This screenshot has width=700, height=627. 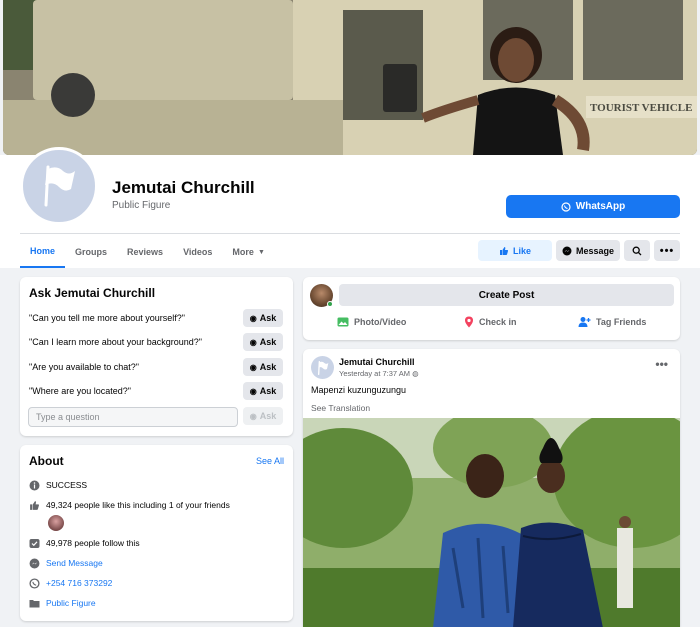 I want to click on tab-more: More ▼, so click(x=248, y=252).